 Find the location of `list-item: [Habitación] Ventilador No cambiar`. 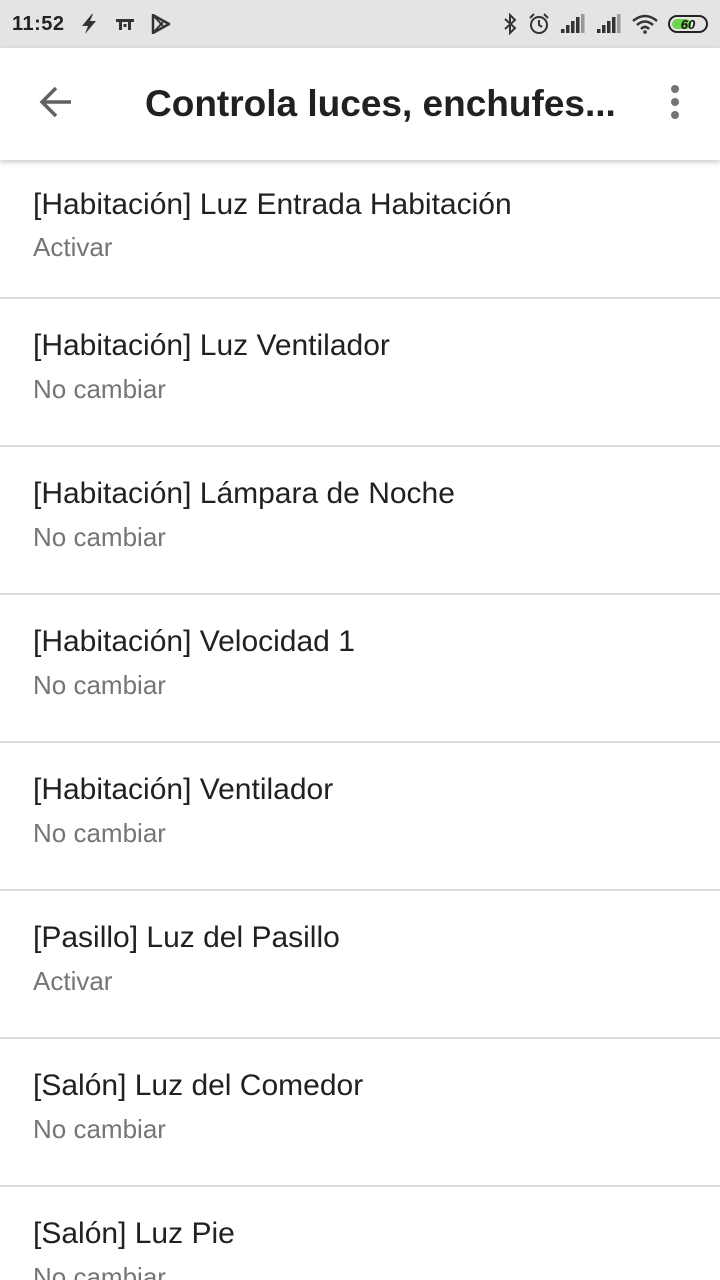

list-item: [Habitación] Ventilador No cambiar is located at coordinates (360, 817).